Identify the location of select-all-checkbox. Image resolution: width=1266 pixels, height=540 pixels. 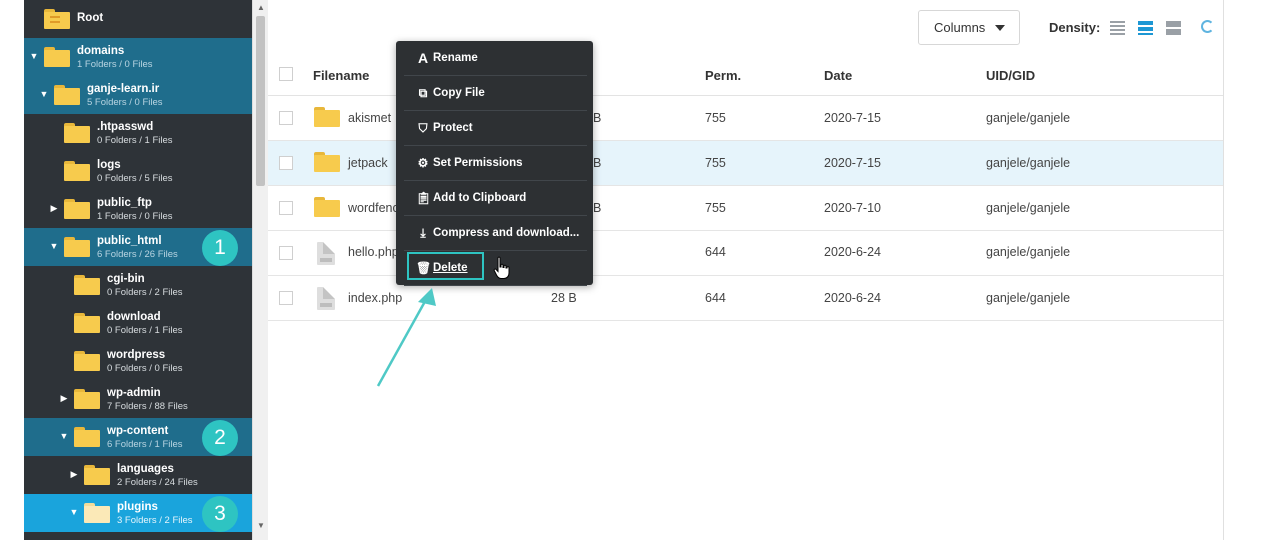
(286, 74).